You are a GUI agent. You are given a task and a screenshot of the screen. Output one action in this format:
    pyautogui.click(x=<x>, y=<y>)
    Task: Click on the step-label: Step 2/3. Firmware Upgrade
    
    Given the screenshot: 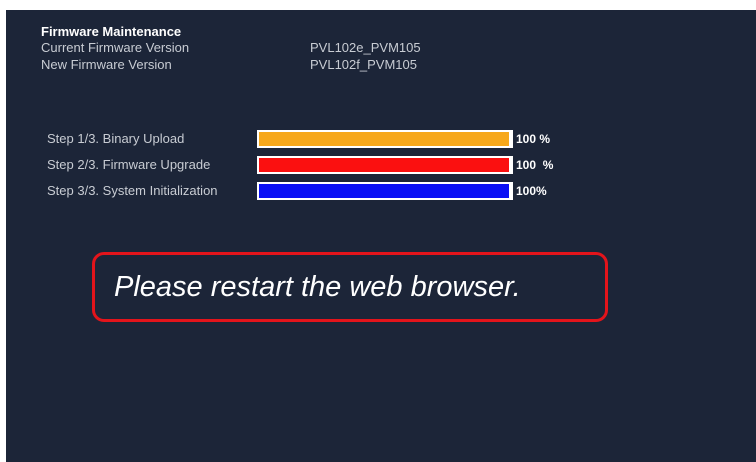 What is the action you would take?
    pyautogui.click(x=129, y=164)
    